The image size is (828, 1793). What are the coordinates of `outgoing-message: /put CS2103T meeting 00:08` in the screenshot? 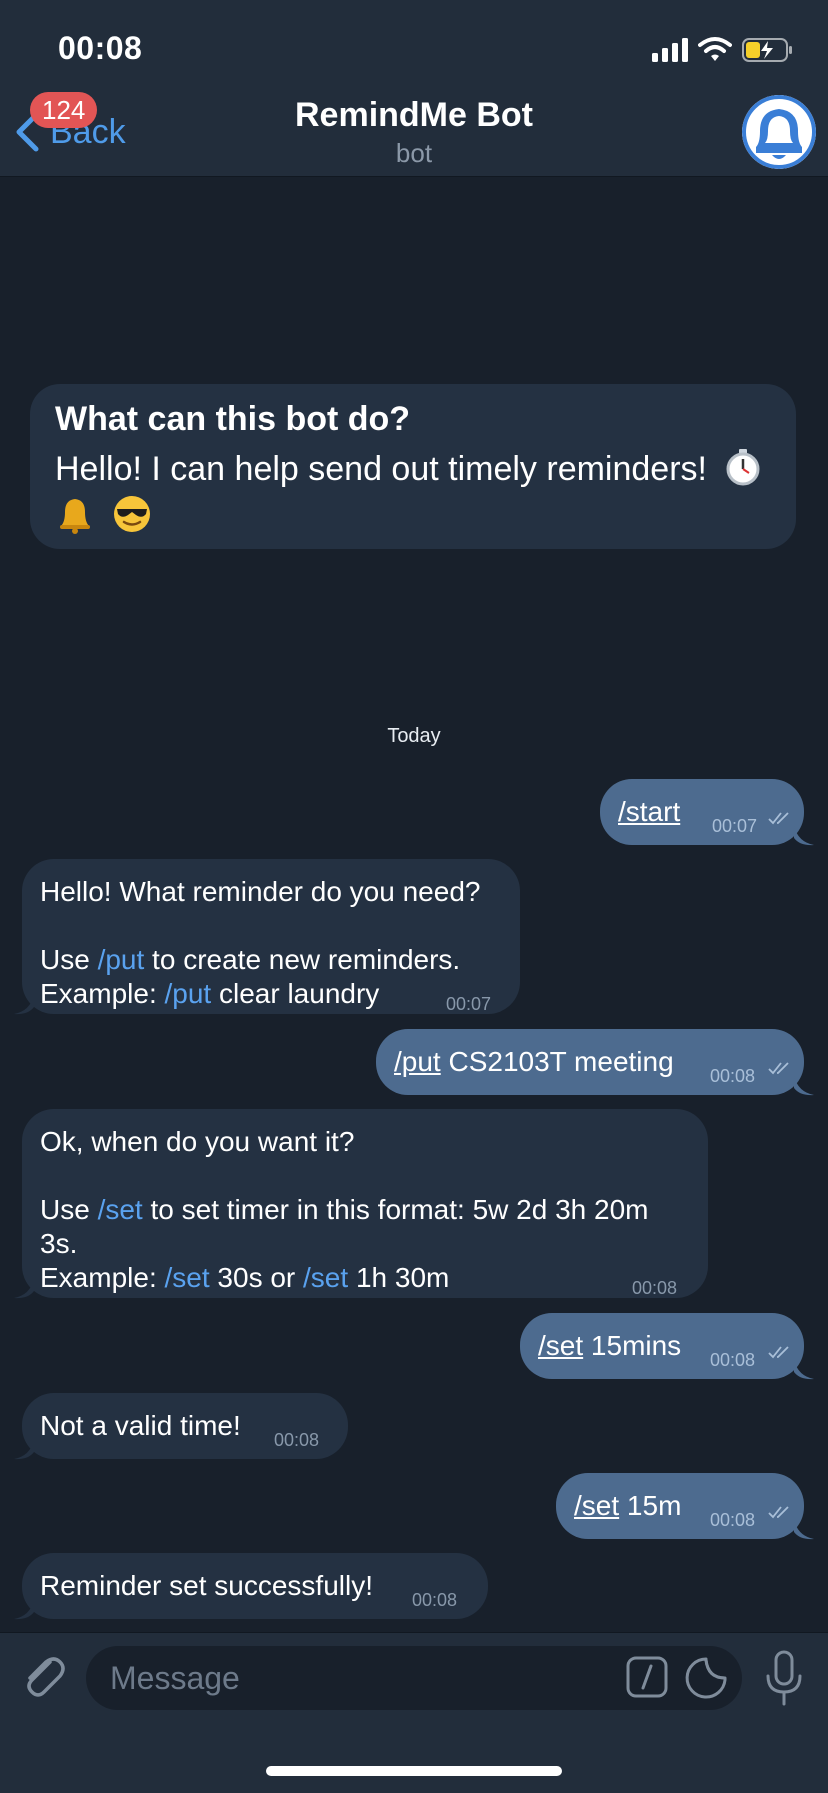 It's located at (590, 1062).